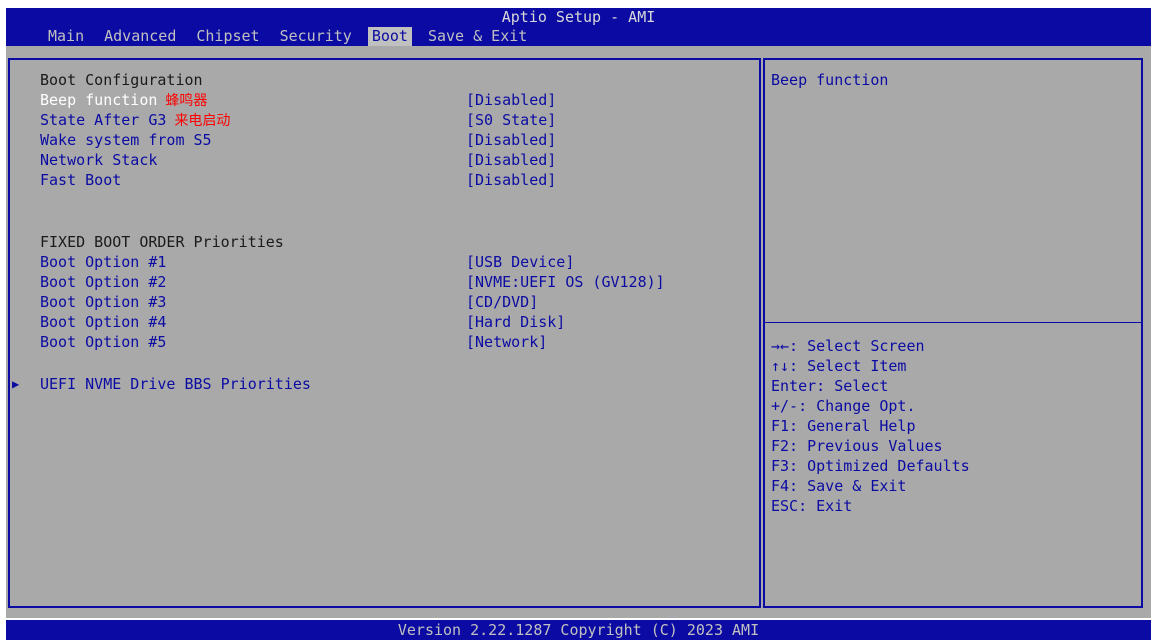 The height and width of the screenshot is (643, 1154). What do you see at coordinates (140, 36) in the screenshot?
I see `tab-advanced: Advanced` at bounding box center [140, 36].